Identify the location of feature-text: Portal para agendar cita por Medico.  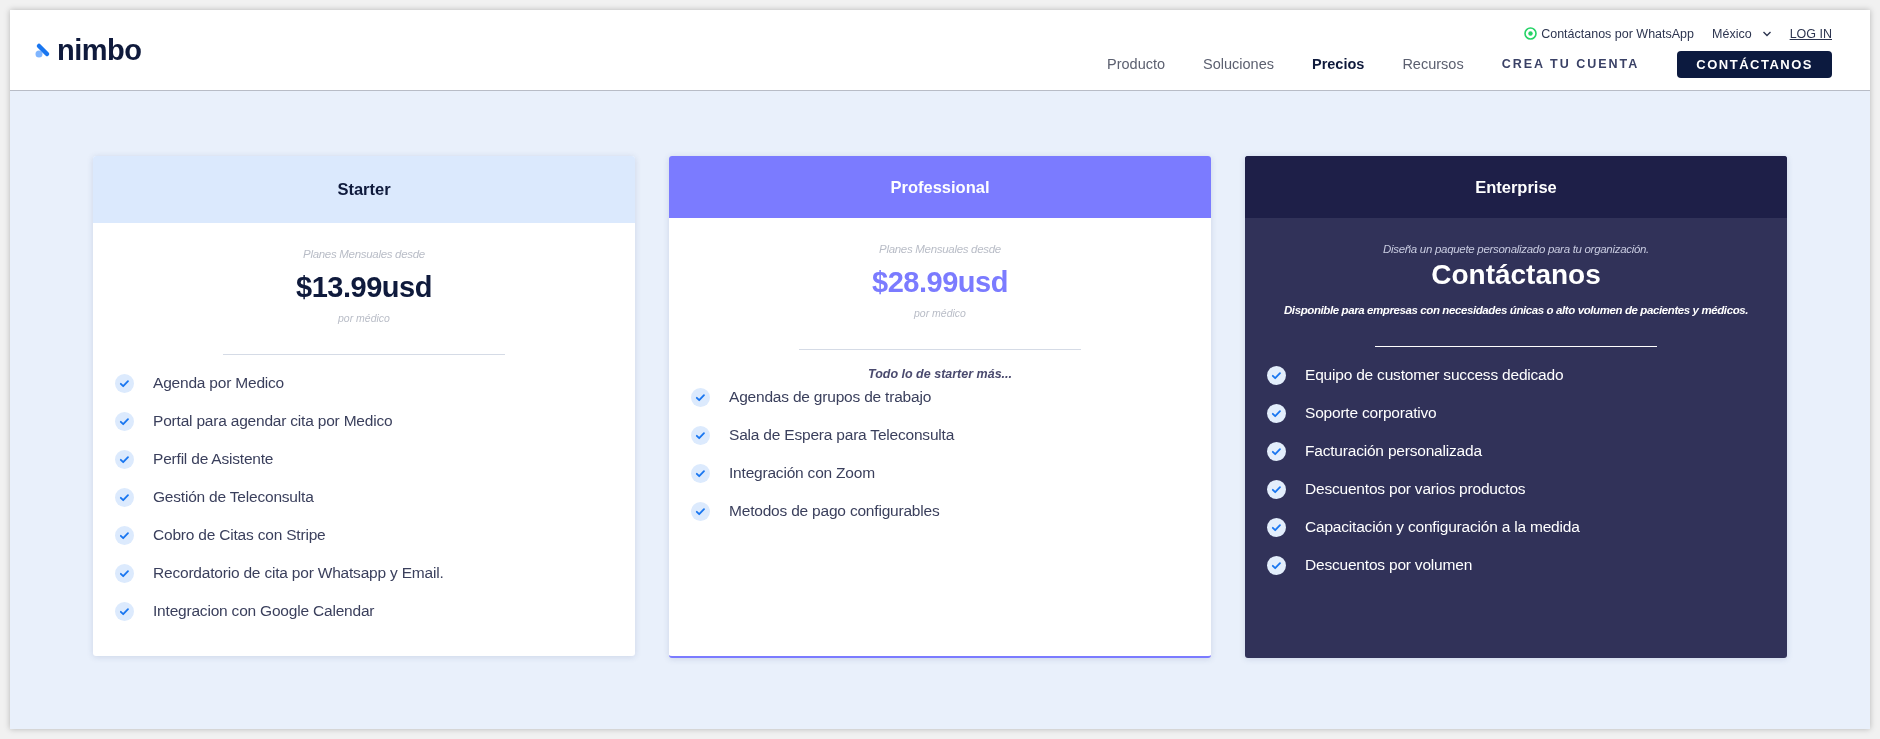
(273, 421).